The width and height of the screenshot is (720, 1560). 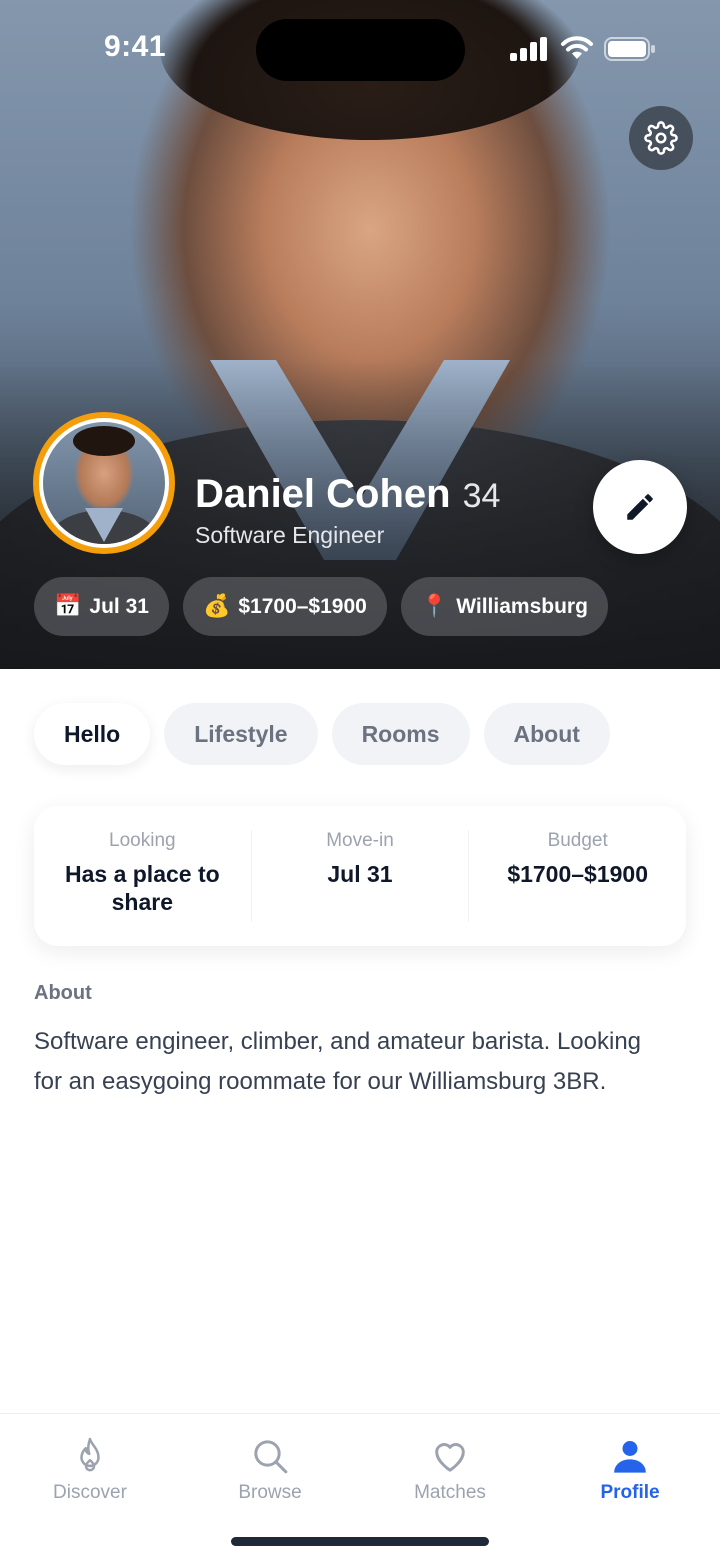 I want to click on profile-job-title: Software Engineer, so click(x=290, y=535).